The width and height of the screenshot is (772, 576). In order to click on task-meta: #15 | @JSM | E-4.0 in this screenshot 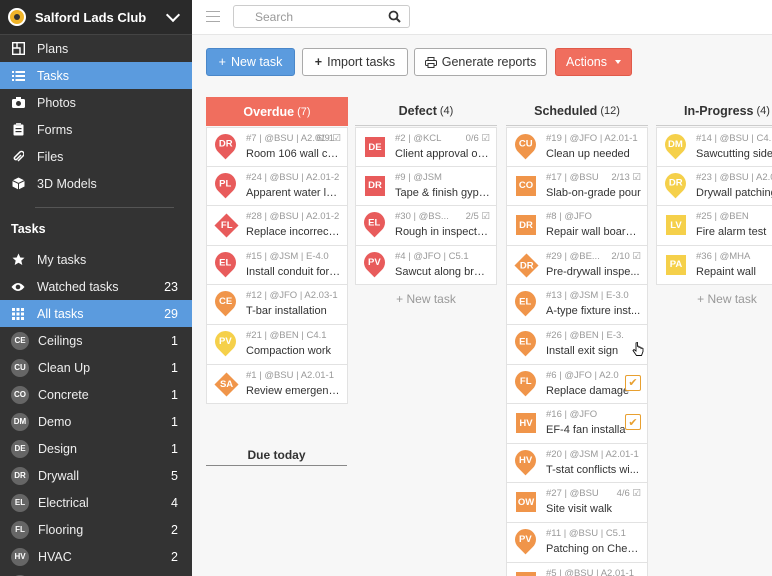, I will do `click(287, 256)`.